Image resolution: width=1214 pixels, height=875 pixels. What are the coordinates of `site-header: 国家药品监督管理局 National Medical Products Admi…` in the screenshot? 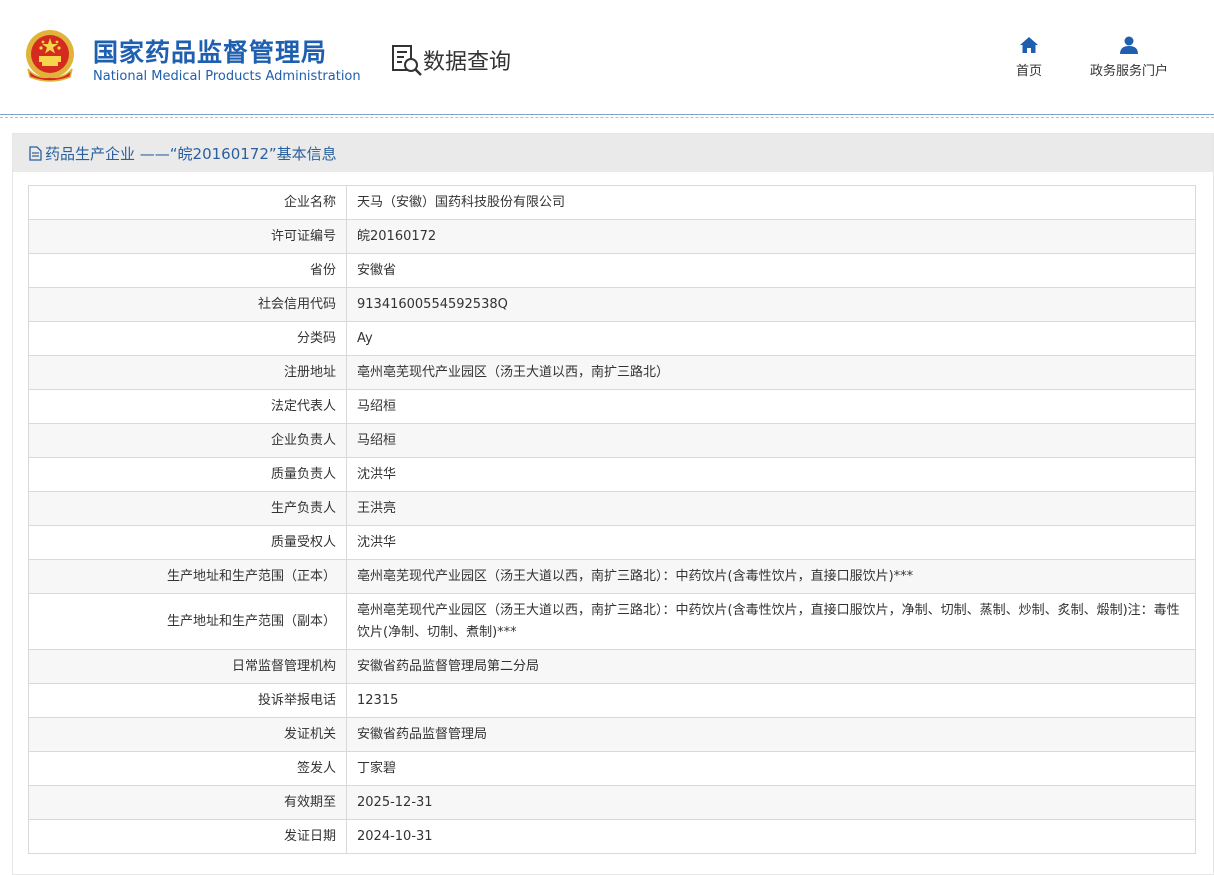 It's located at (607, 57).